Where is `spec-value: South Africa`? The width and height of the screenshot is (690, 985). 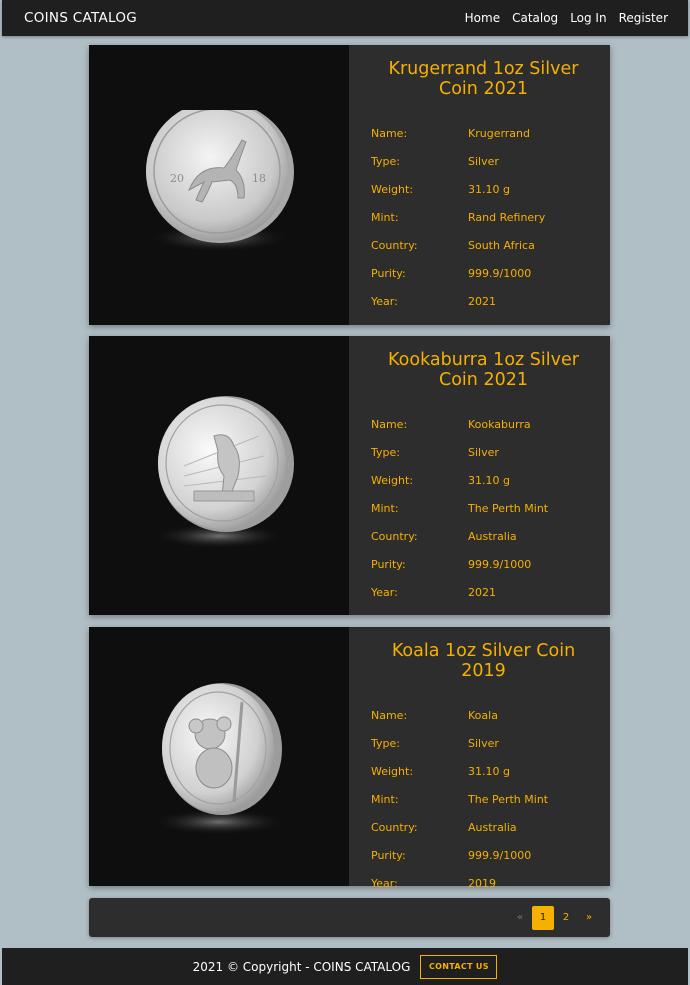 spec-value: South Africa is located at coordinates (501, 245).